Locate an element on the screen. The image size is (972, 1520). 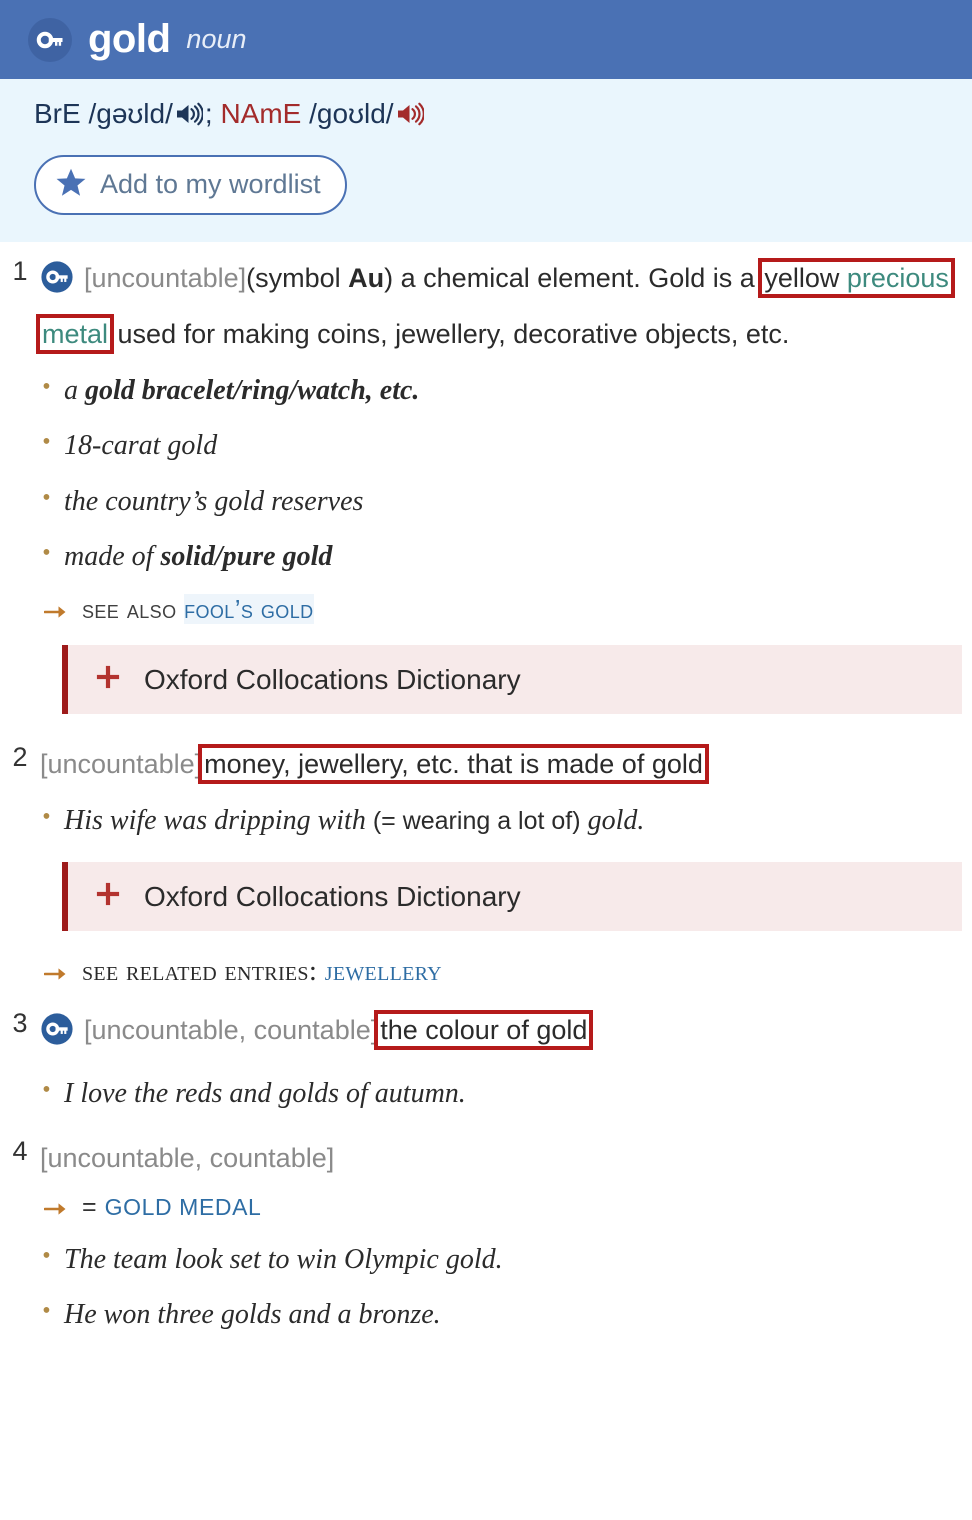
examples-list: I love the reds and golds of autumn. is located at coordinates (501, 1093).